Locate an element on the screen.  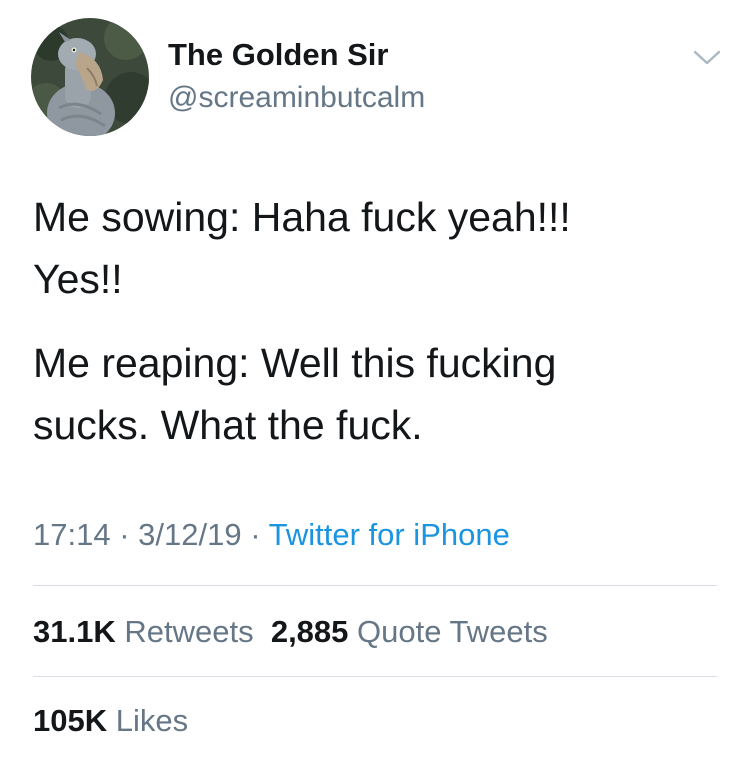
avatar is located at coordinates (90, 77).